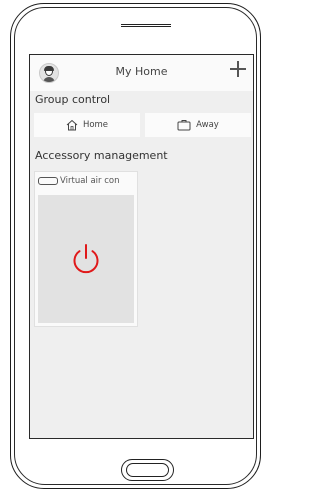 The height and width of the screenshot is (494, 320). What do you see at coordinates (73, 99) in the screenshot?
I see `group-control-label: Group control` at bounding box center [73, 99].